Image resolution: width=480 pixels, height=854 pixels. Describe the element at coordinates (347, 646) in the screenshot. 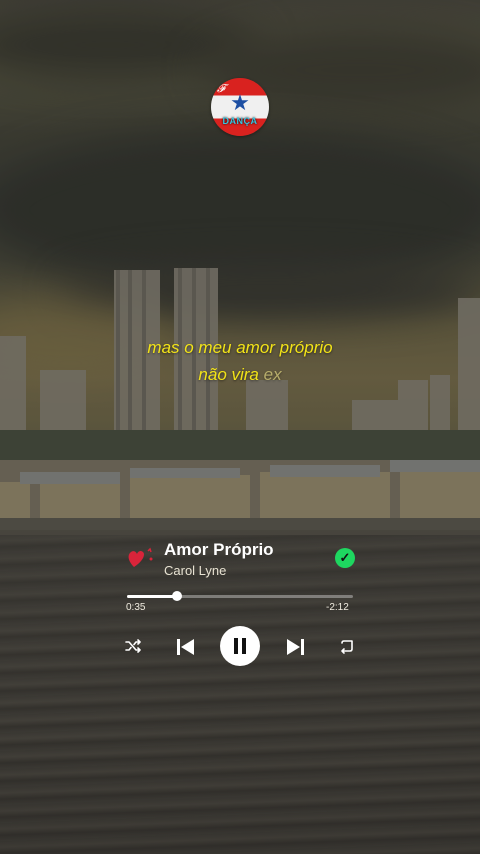

I see `repeat-icon` at that location.